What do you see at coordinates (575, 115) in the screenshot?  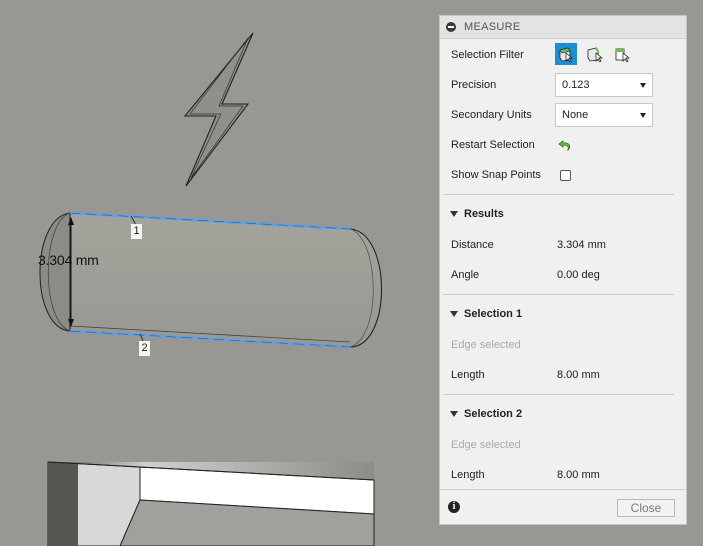 I see `secondary-units-value: None` at bounding box center [575, 115].